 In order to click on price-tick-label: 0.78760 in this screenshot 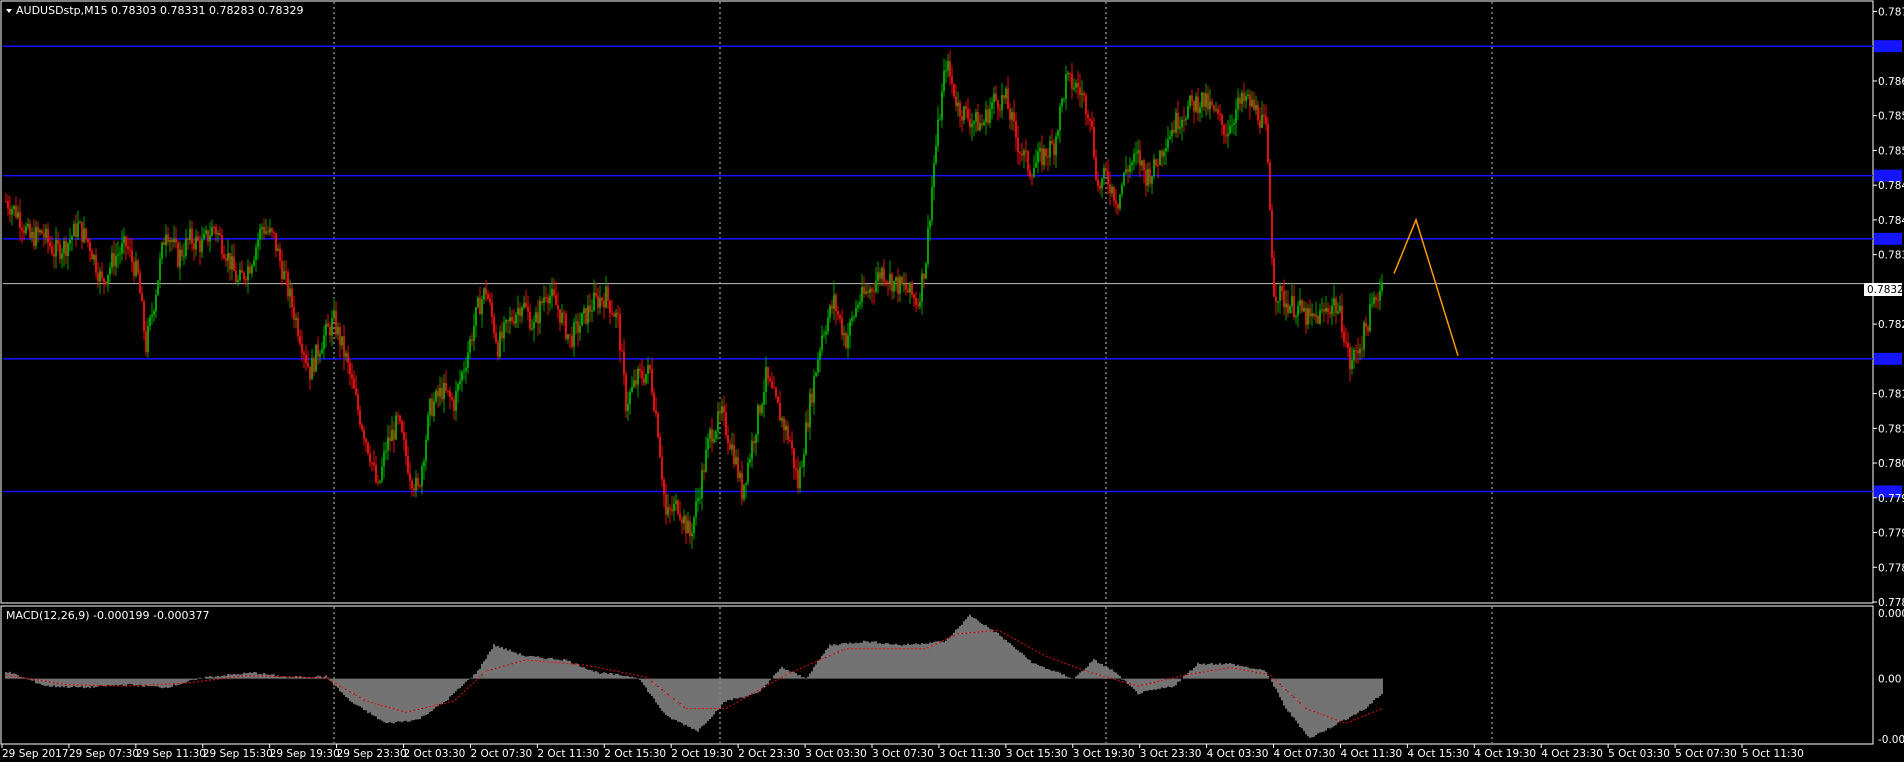, I will do `click(1891, 12)`.